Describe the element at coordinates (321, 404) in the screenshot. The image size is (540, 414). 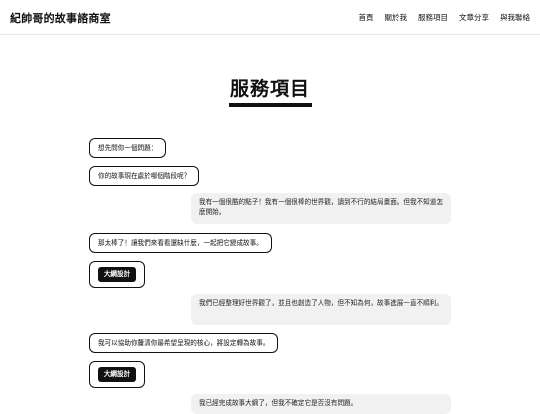
I see `chat-reply-outline: 我已經完成故事大綱了，但我不確定它是否沒有問題。` at that location.